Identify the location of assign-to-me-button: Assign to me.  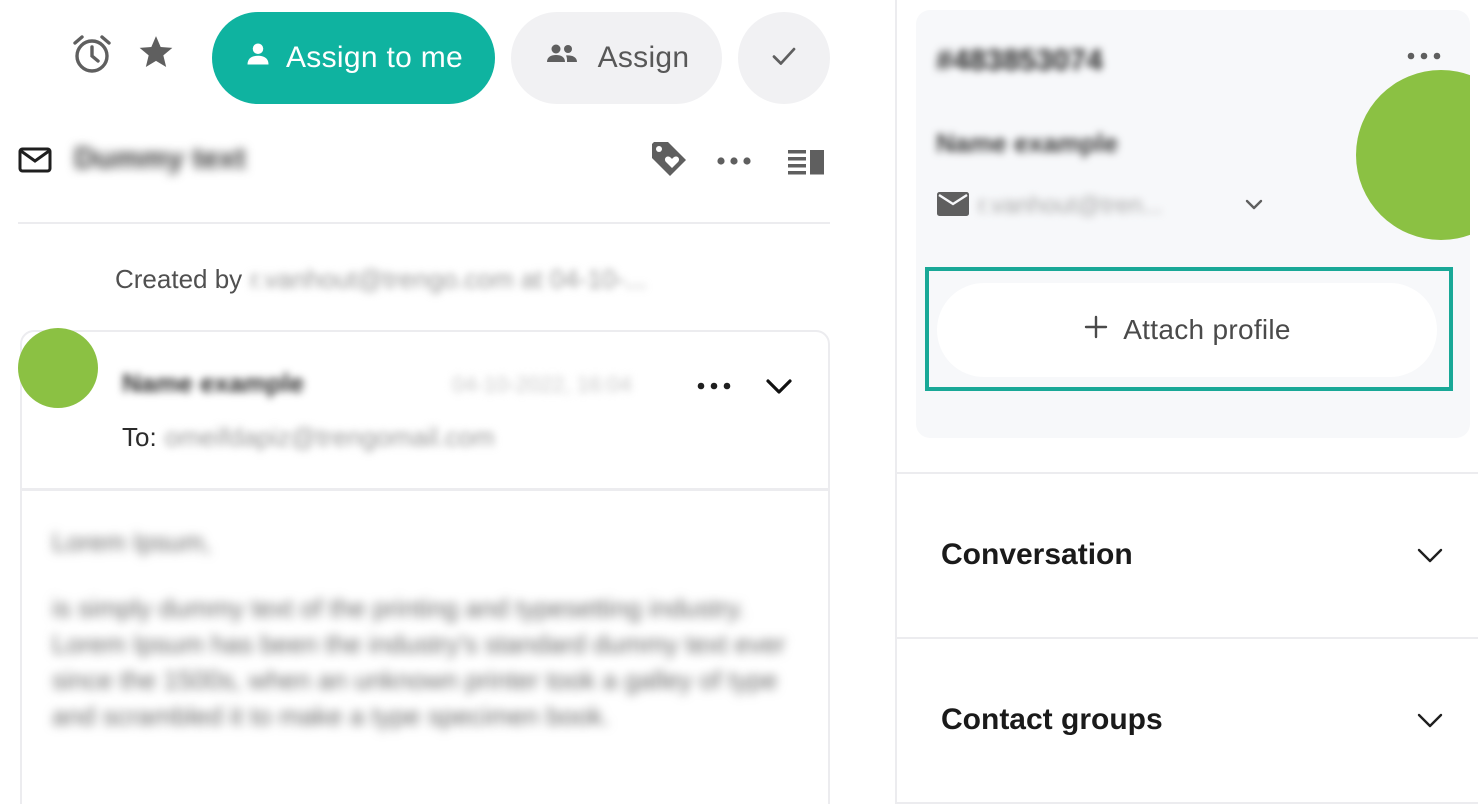
(353, 58).